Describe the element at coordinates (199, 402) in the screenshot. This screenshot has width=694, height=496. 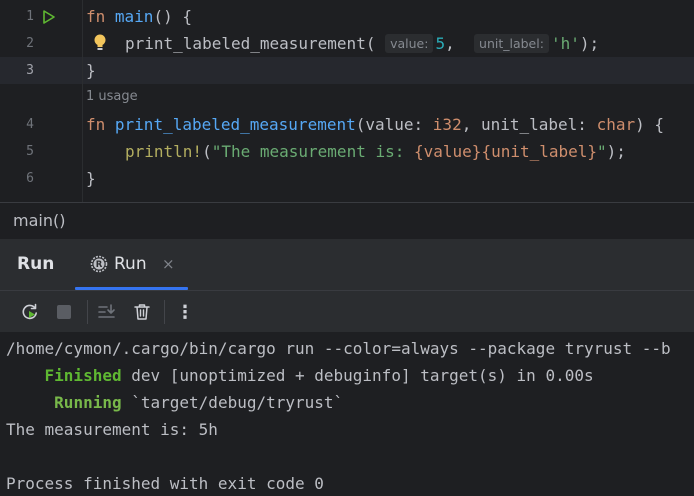
I see `console-line: Running `target/debug/tryrust`` at that location.